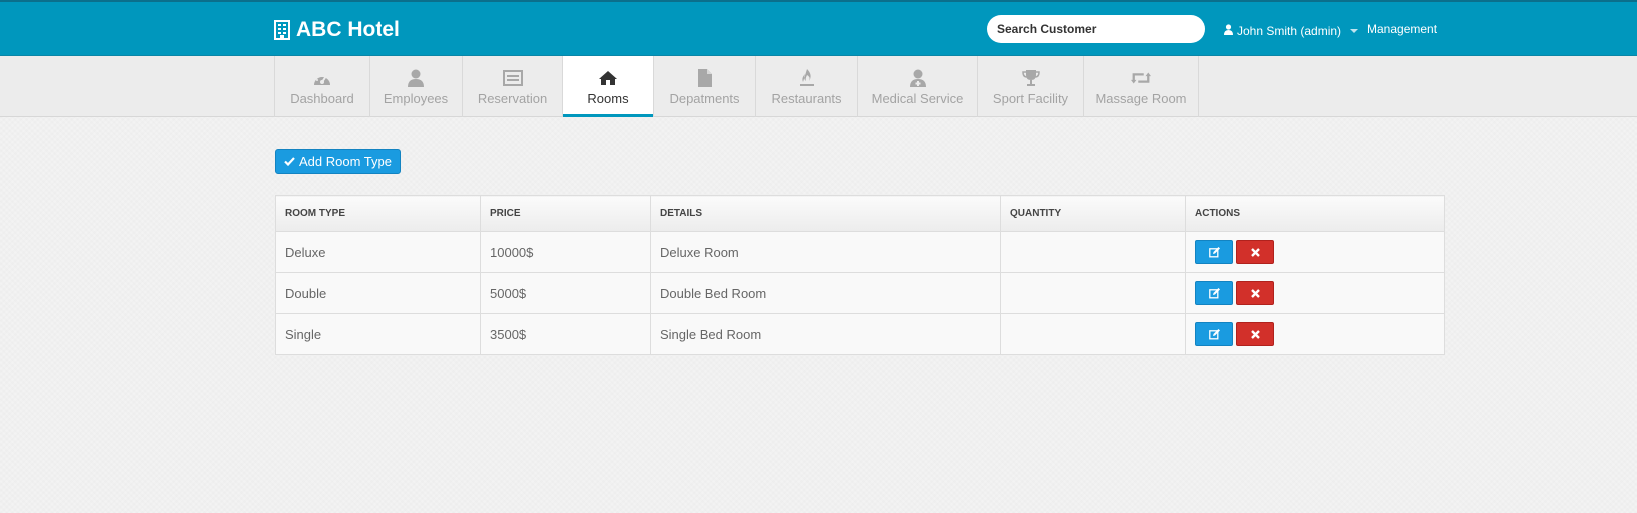 Image resolution: width=1637 pixels, height=513 pixels. I want to click on price-cell: 10000$, so click(565, 252).